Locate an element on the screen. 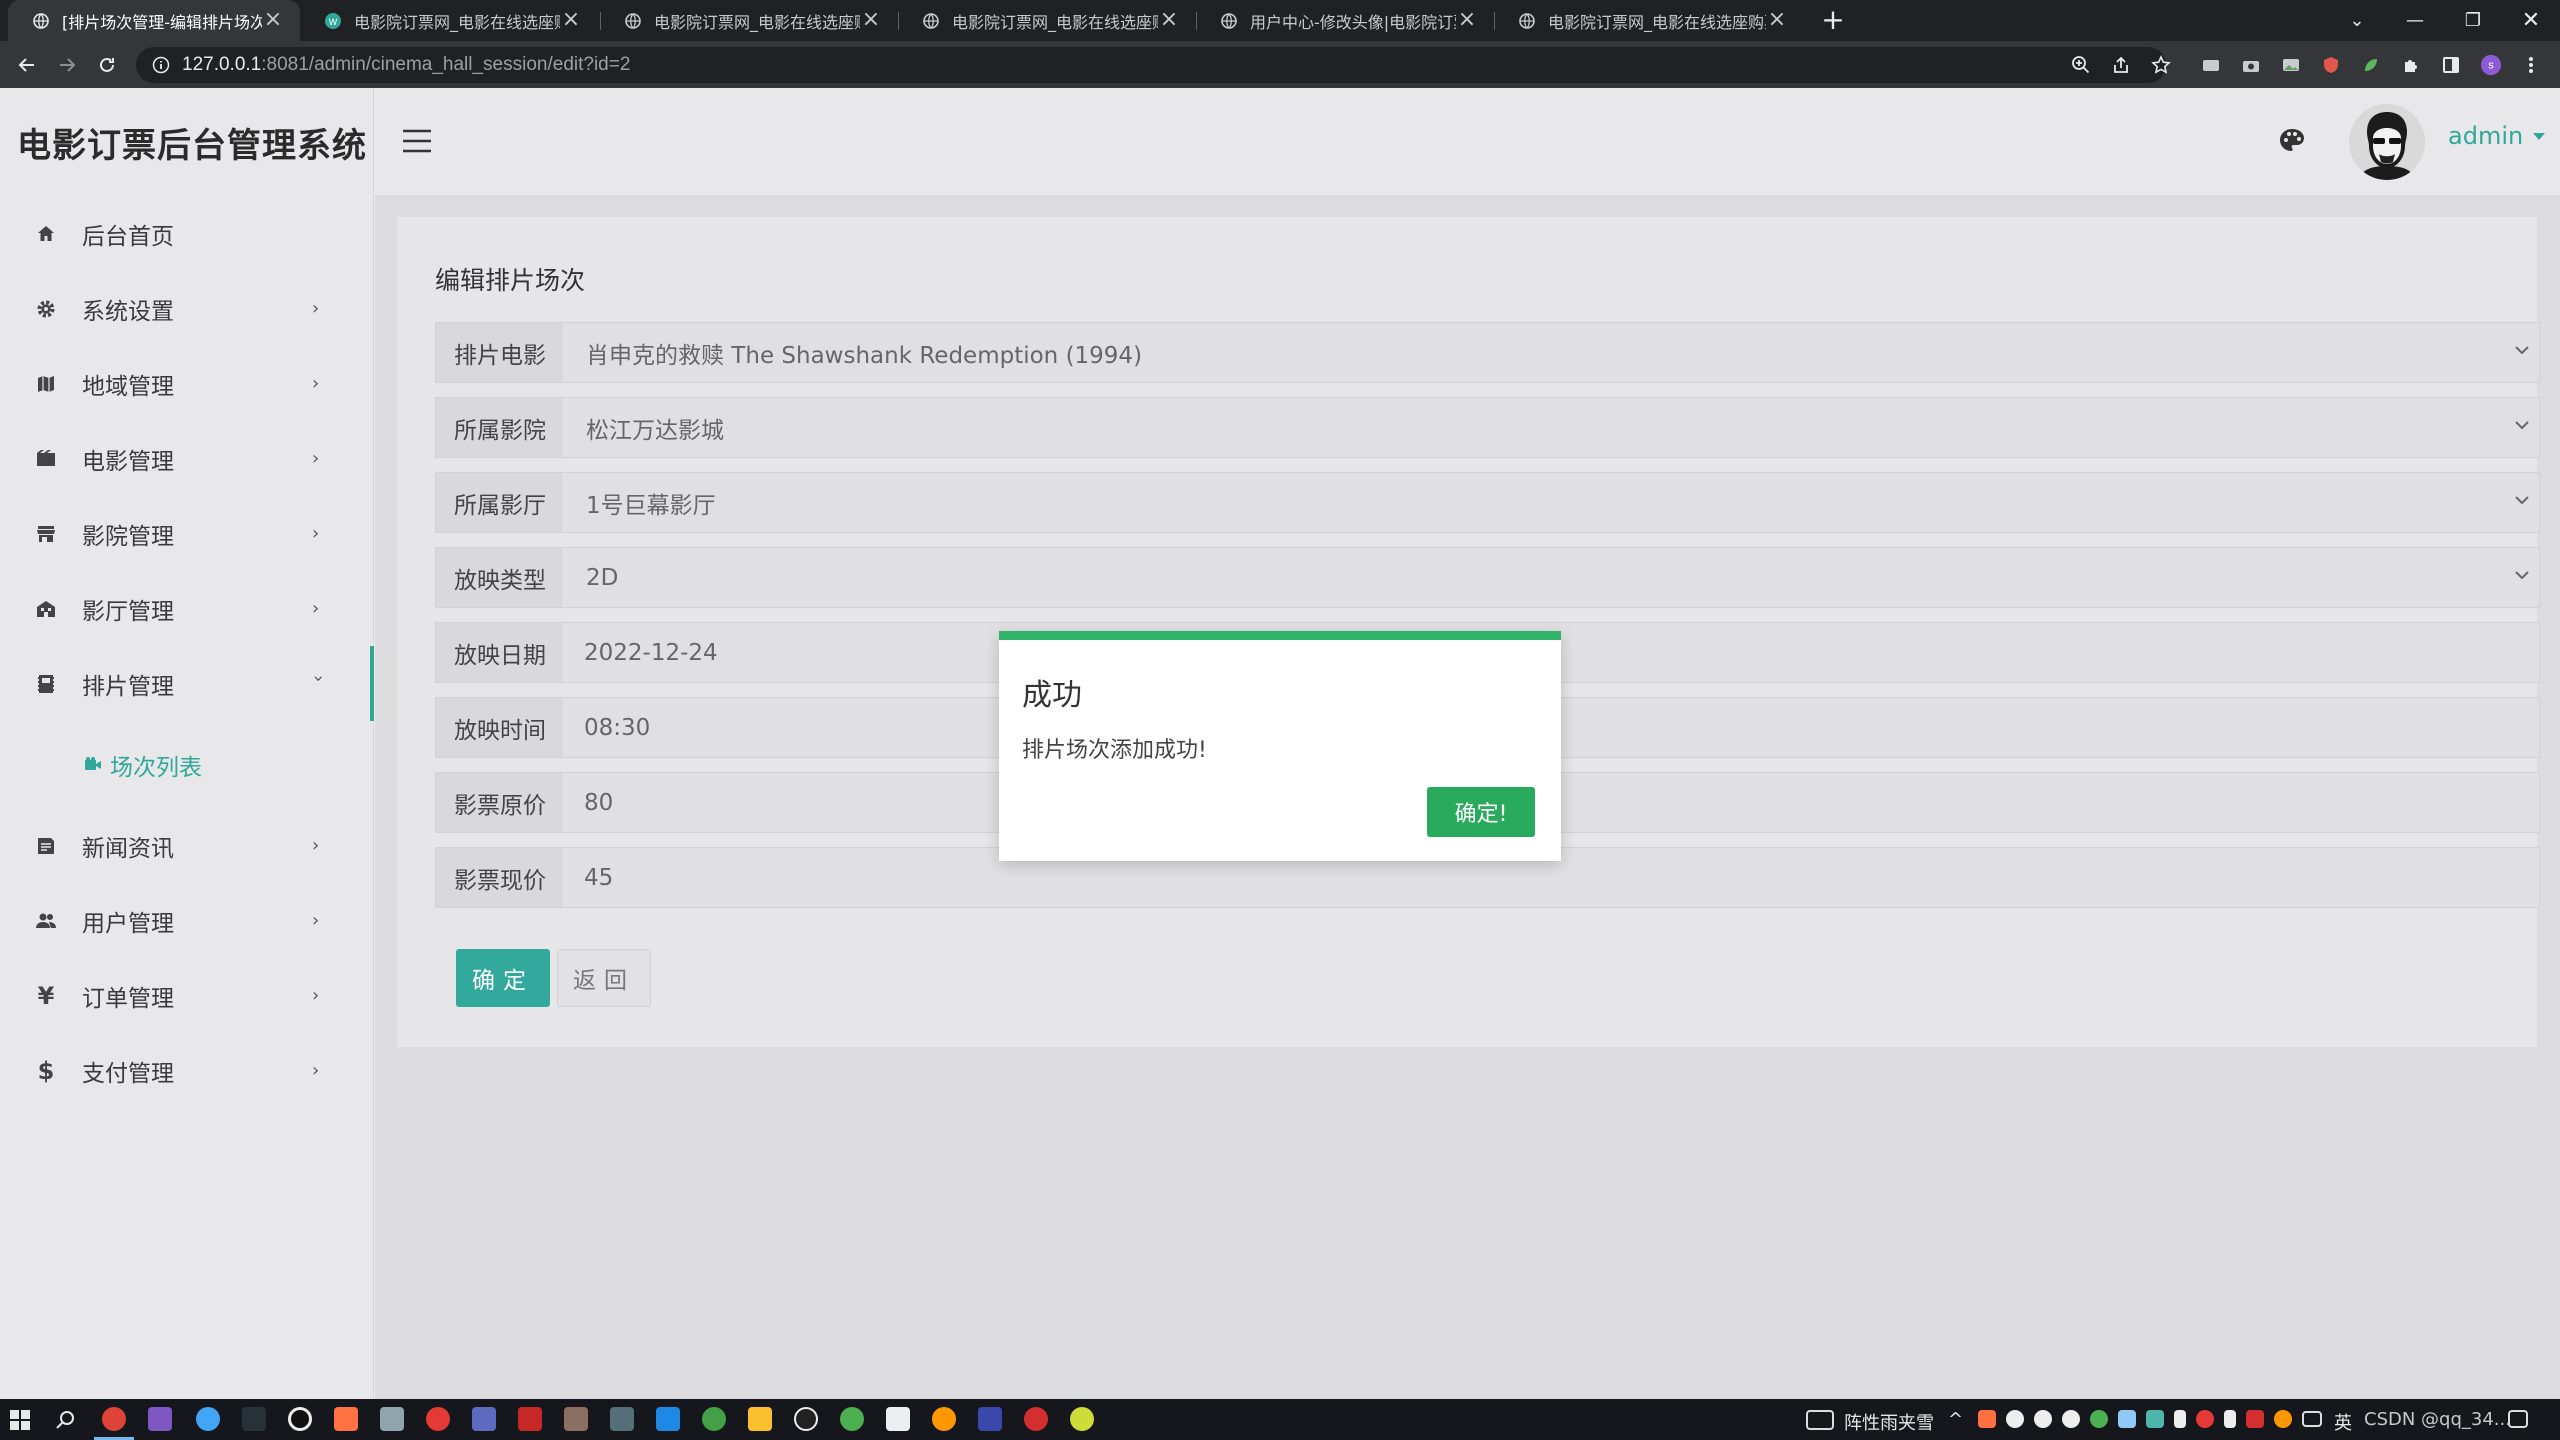  shield-icon is located at coordinates (2331, 65).